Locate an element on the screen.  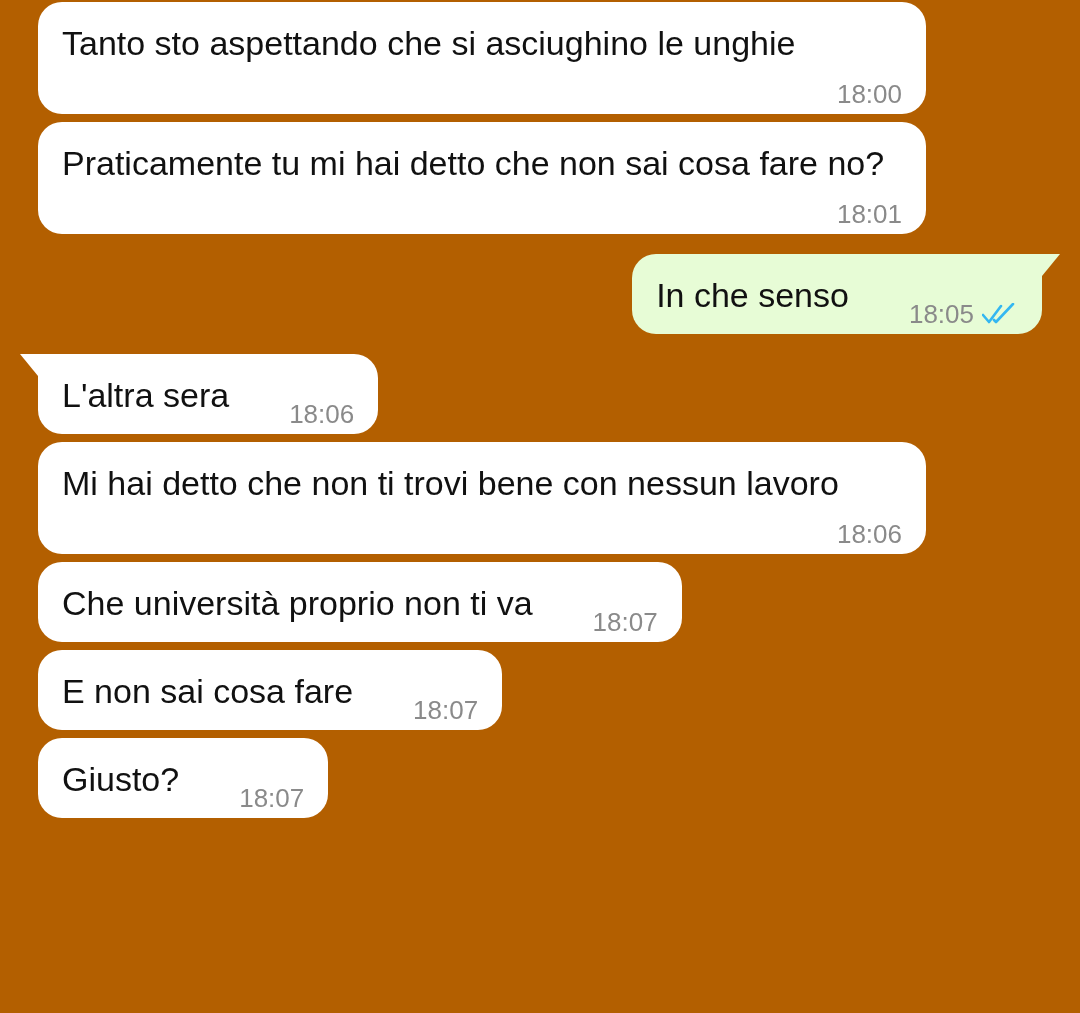
message-text: Che università proprio non ti va is located at coordinates (297, 603).